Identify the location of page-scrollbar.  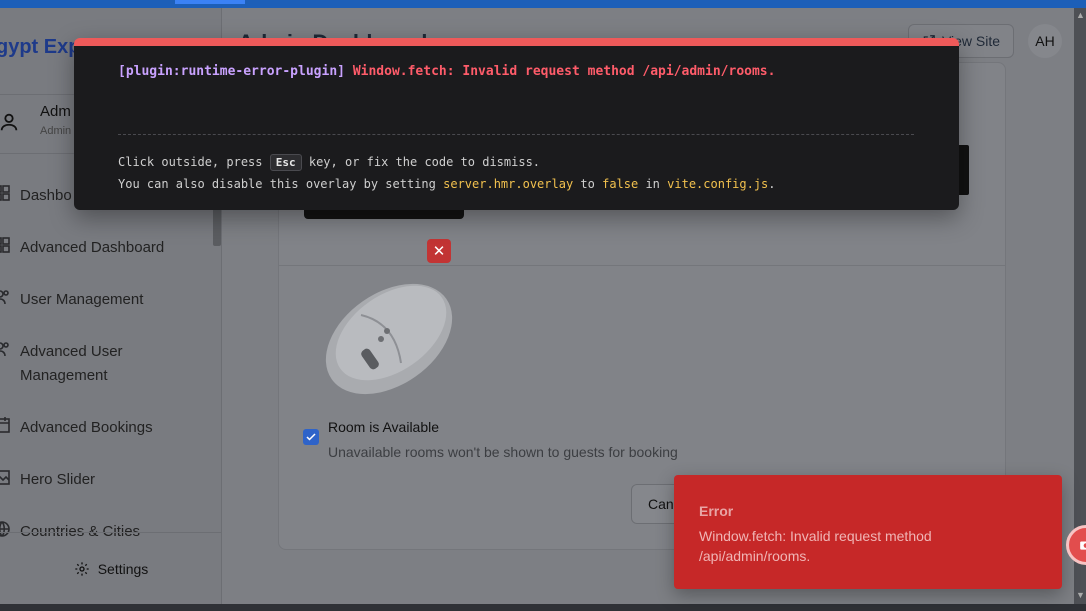
(1080, 306).